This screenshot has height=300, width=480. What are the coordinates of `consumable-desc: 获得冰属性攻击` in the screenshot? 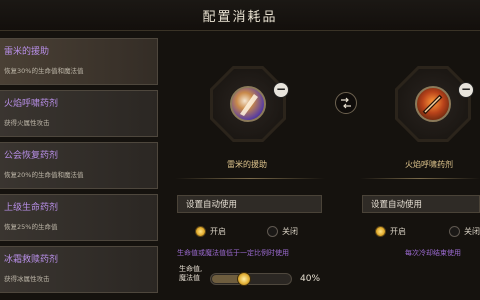 It's located at (27, 279).